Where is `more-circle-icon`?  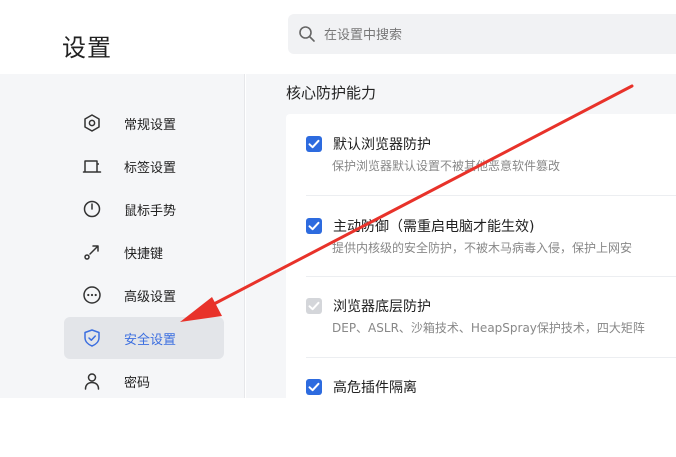
more-circle-icon is located at coordinates (92, 295).